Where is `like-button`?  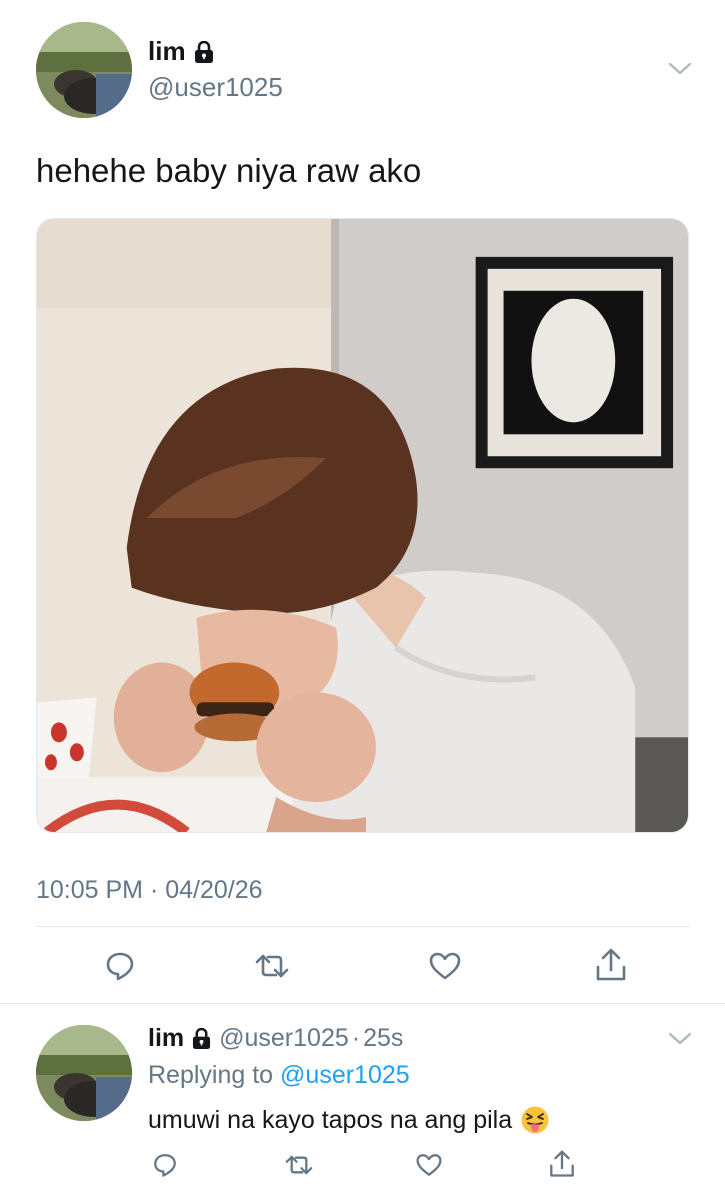 like-button is located at coordinates (445, 966).